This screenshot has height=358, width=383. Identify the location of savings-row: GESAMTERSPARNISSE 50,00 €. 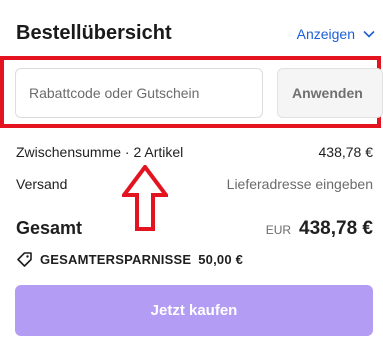
(129, 259).